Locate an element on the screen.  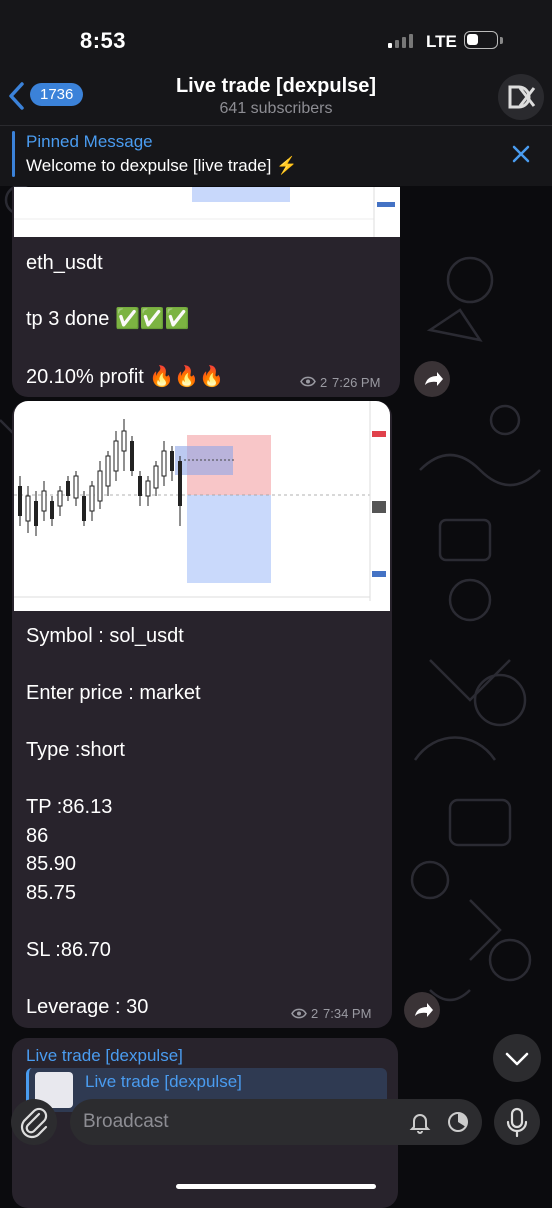
paperclip-icon is located at coordinates (34, 1123).